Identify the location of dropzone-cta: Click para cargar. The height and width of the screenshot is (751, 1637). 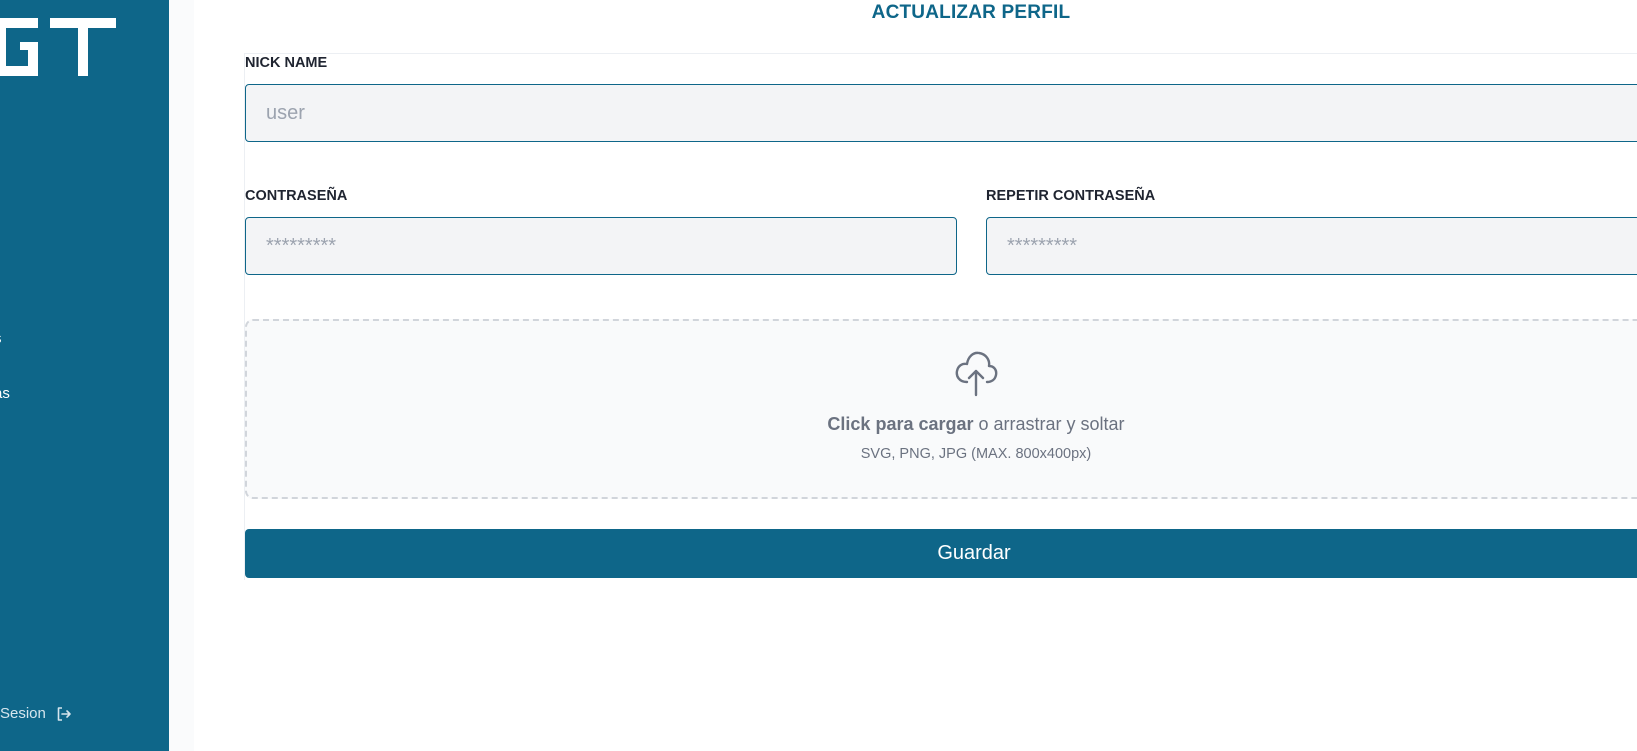
(900, 424).